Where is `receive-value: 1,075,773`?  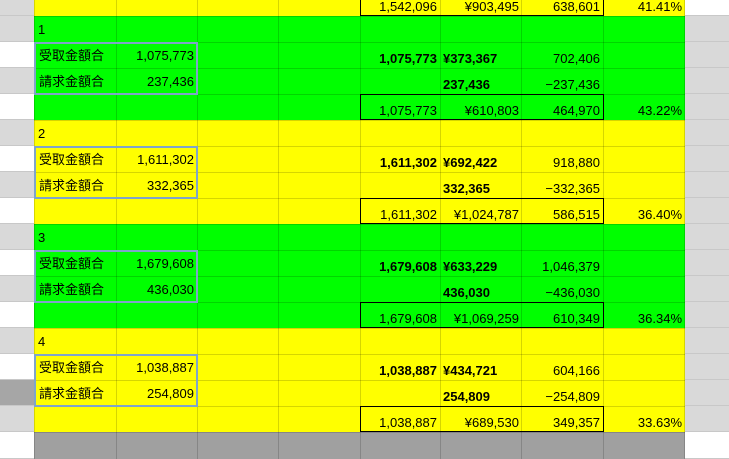 receive-value: 1,075,773 is located at coordinates (155, 55).